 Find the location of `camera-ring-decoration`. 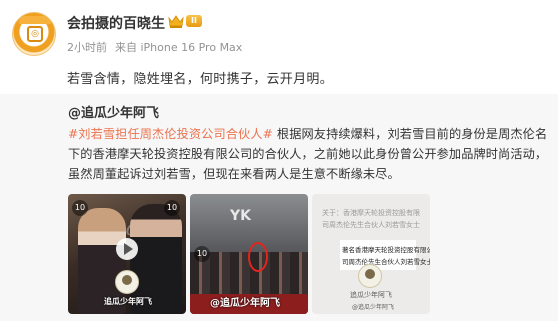

camera-ring-decoration is located at coordinates (35, 20).